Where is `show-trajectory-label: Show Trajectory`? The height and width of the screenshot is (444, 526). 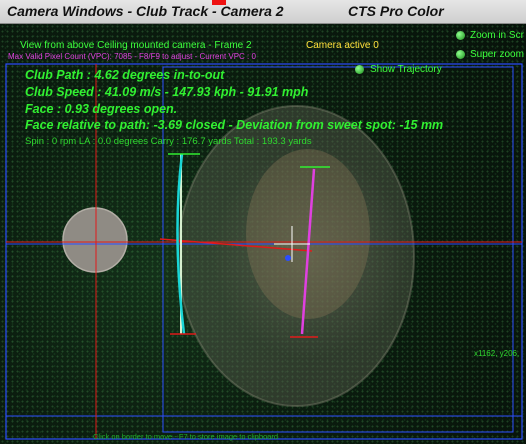
show-trajectory-label: Show Trajectory is located at coordinates (406, 69).